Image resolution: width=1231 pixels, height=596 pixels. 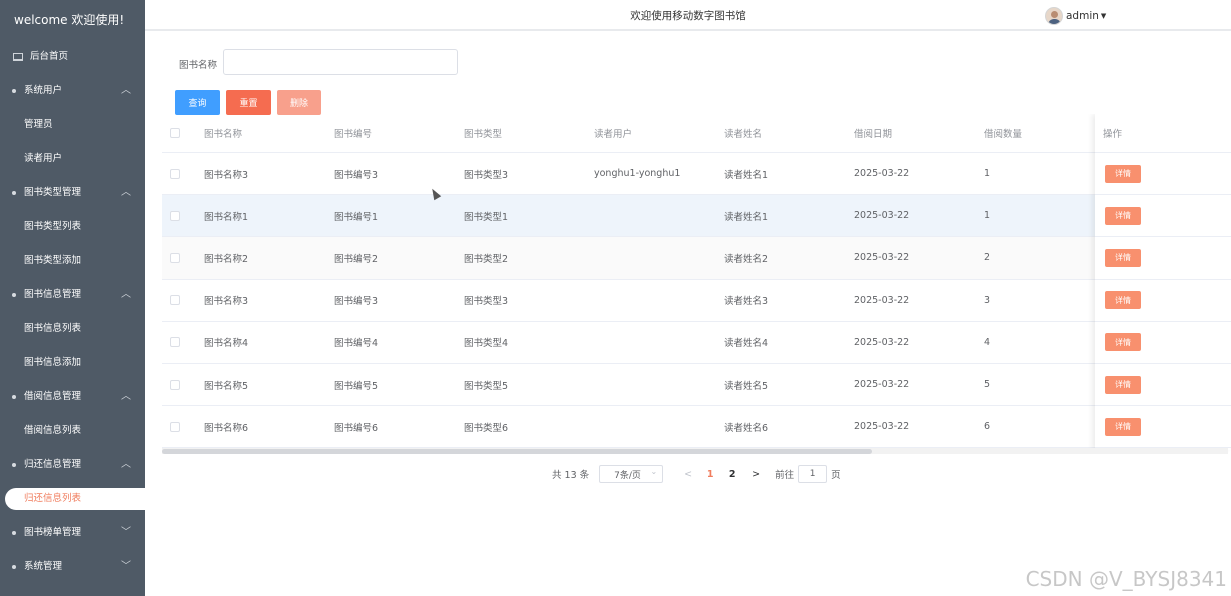 What do you see at coordinates (72, 397) in the screenshot?
I see `sidebar-item-10: 借阅信息管理 ︿` at bounding box center [72, 397].